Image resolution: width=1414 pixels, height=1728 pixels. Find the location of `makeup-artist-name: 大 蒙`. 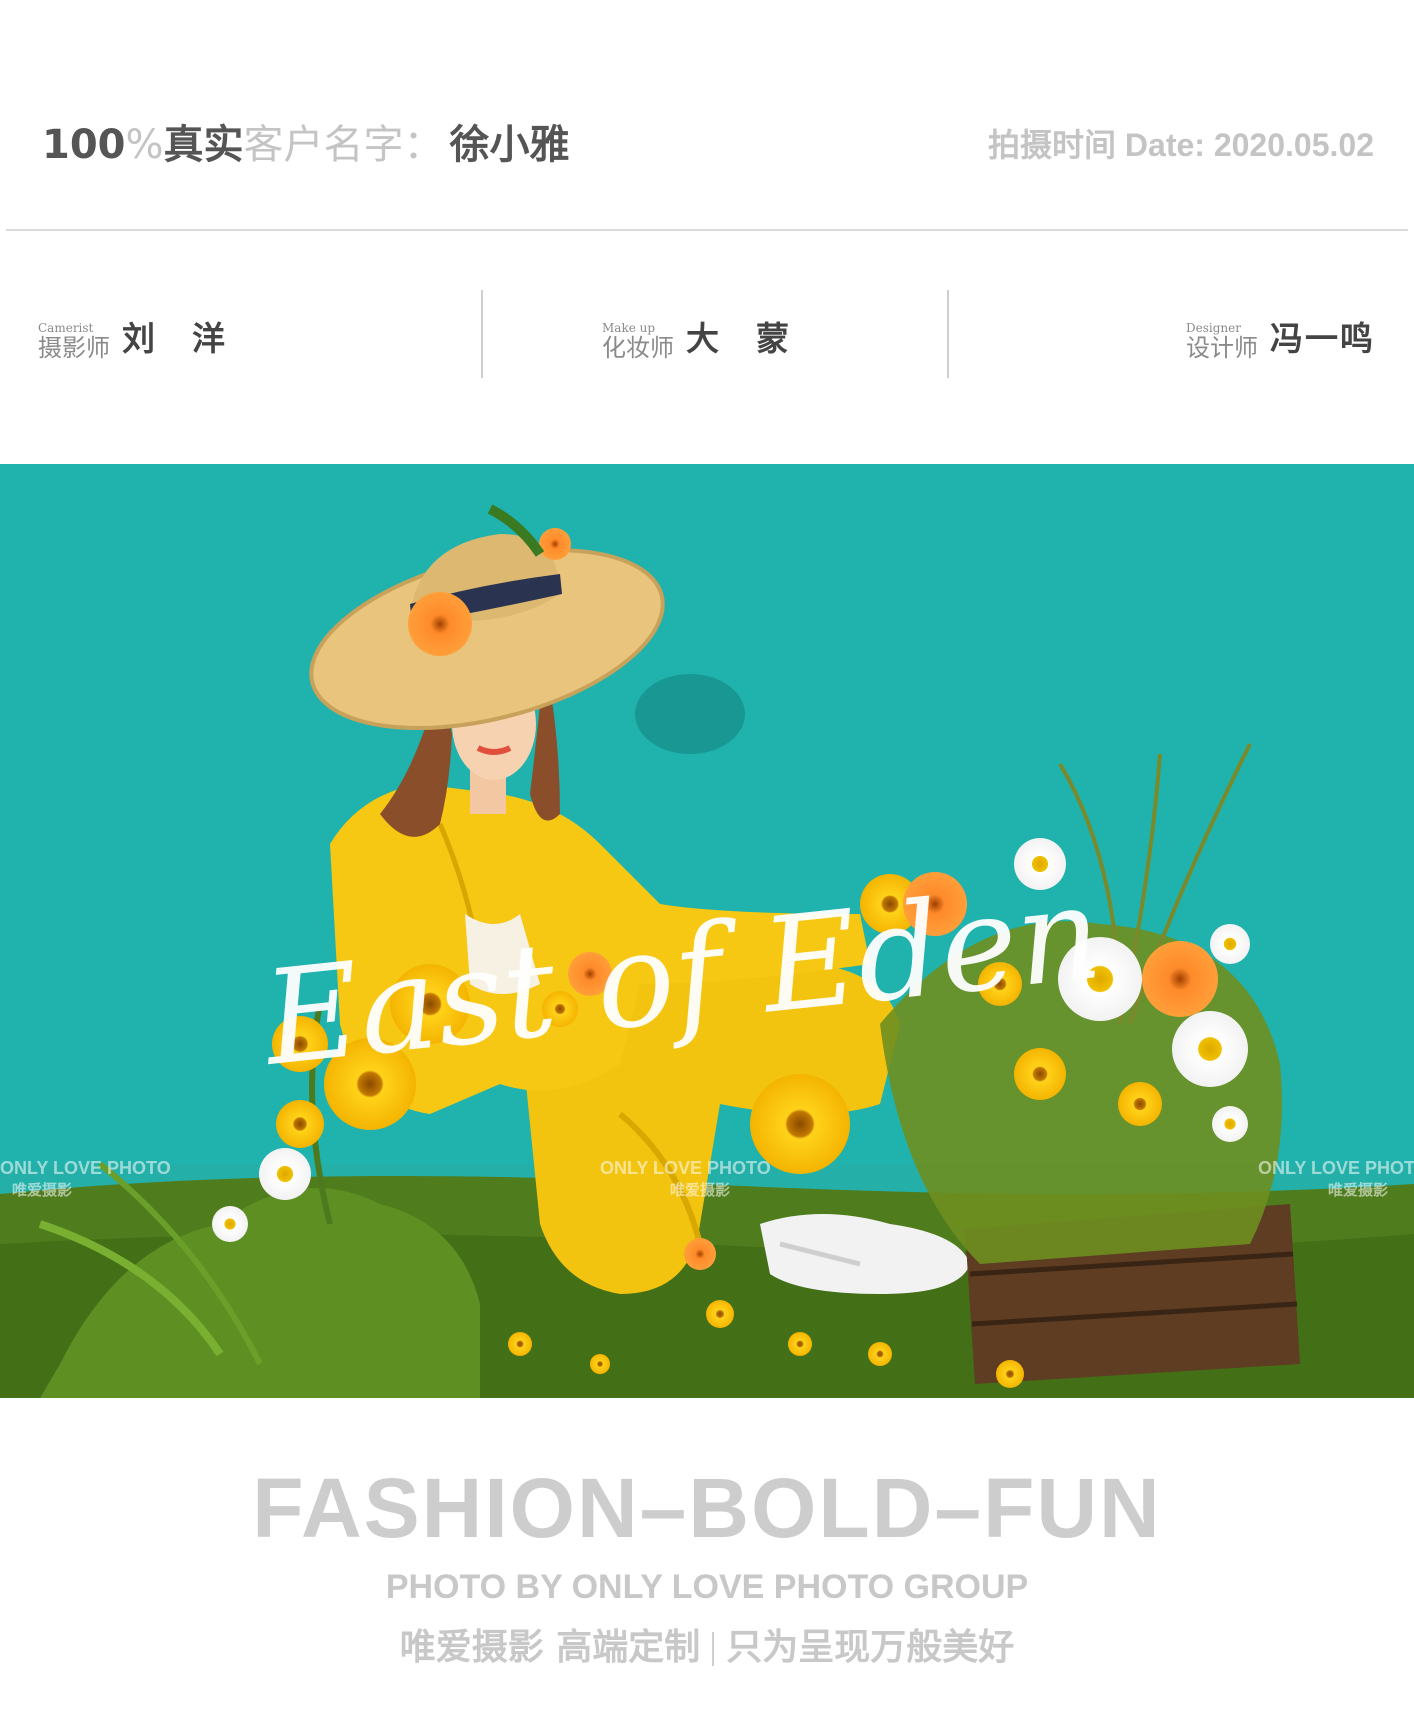

makeup-artist-name: 大 蒙 is located at coordinates (738, 338).